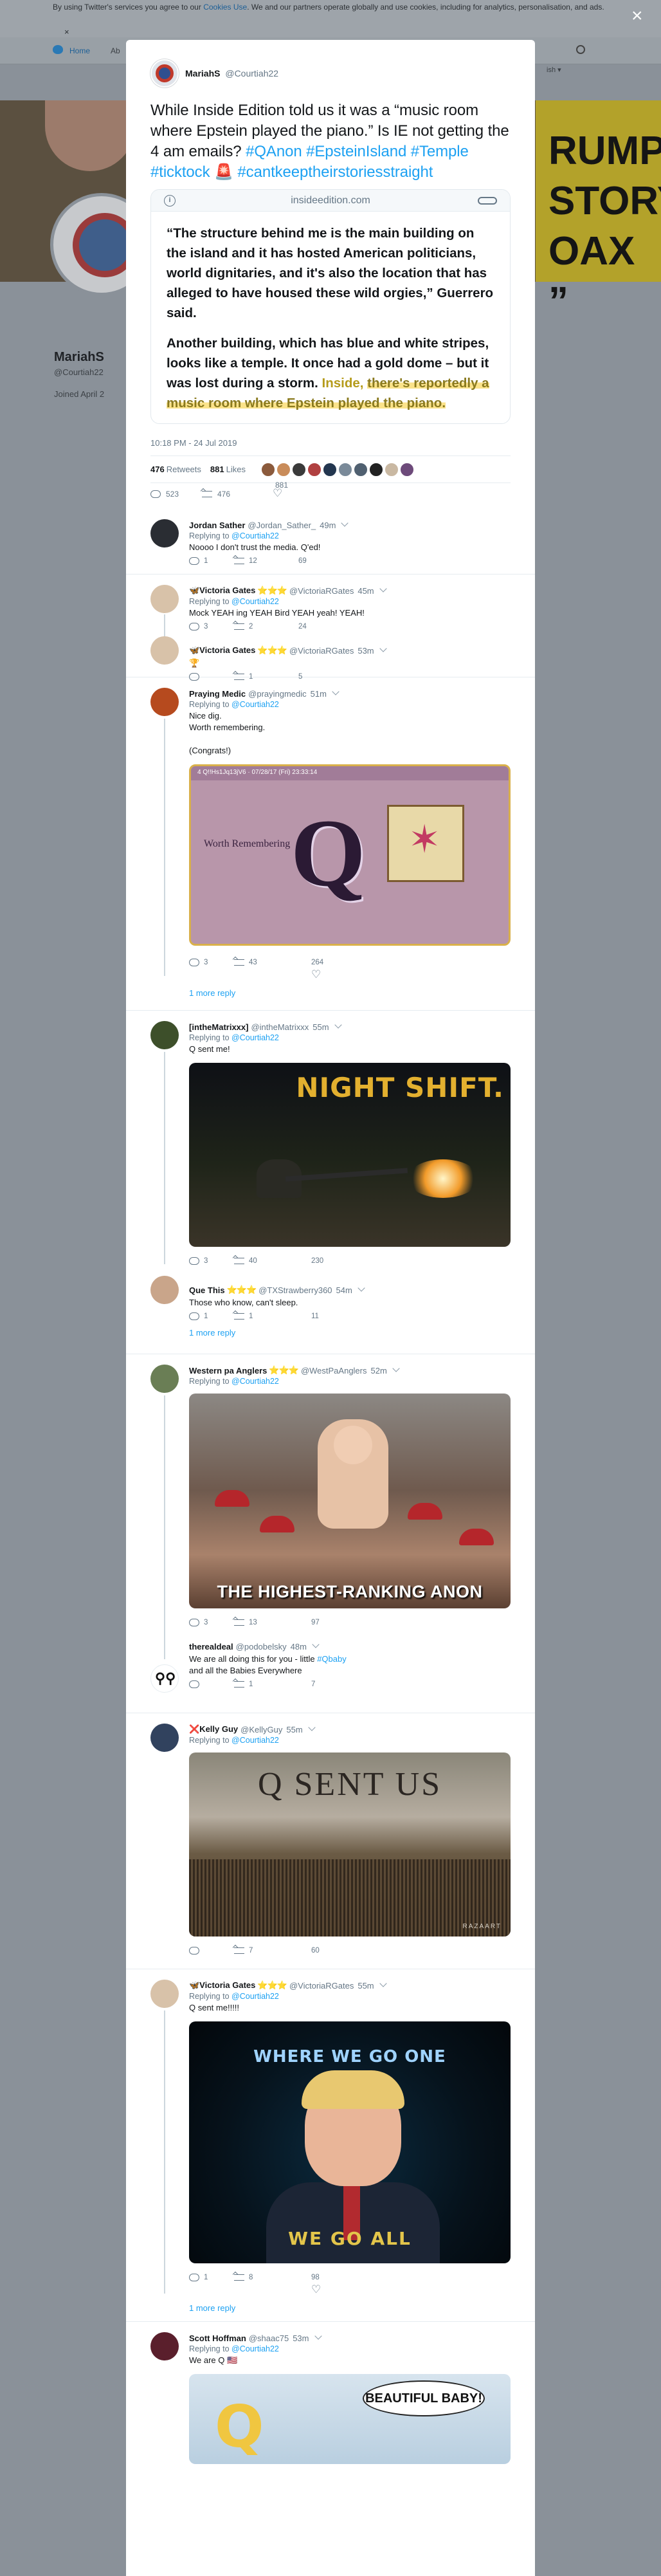 The height and width of the screenshot is (2576, 661). Describe the element at coordinates (244, 1951) in the screenshot. I see `retweet-action: 7` at that location.